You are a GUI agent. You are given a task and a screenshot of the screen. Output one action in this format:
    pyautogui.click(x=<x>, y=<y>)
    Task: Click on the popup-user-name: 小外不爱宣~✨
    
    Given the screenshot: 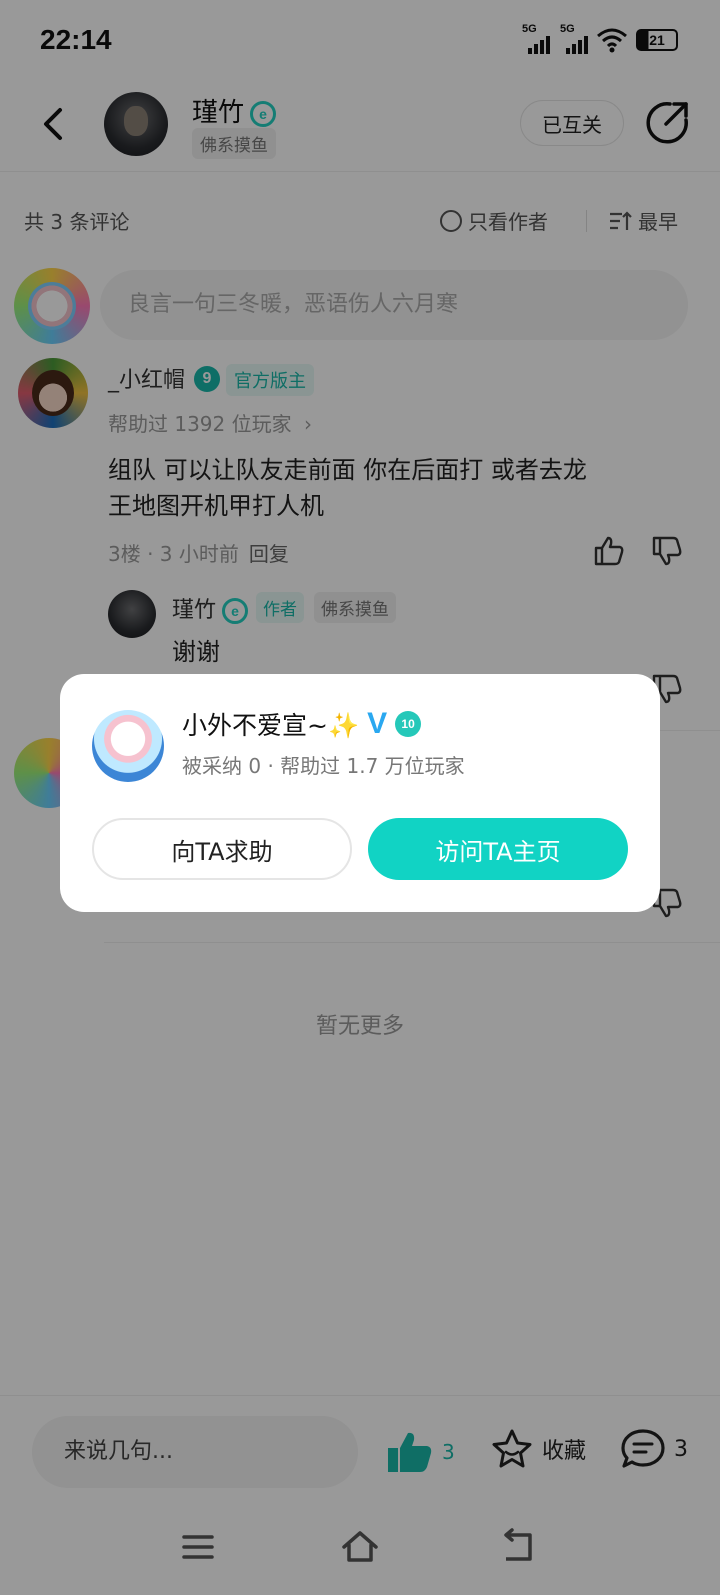 What is the action you would take?
    pyautogui.click(x=271, y=725)
    